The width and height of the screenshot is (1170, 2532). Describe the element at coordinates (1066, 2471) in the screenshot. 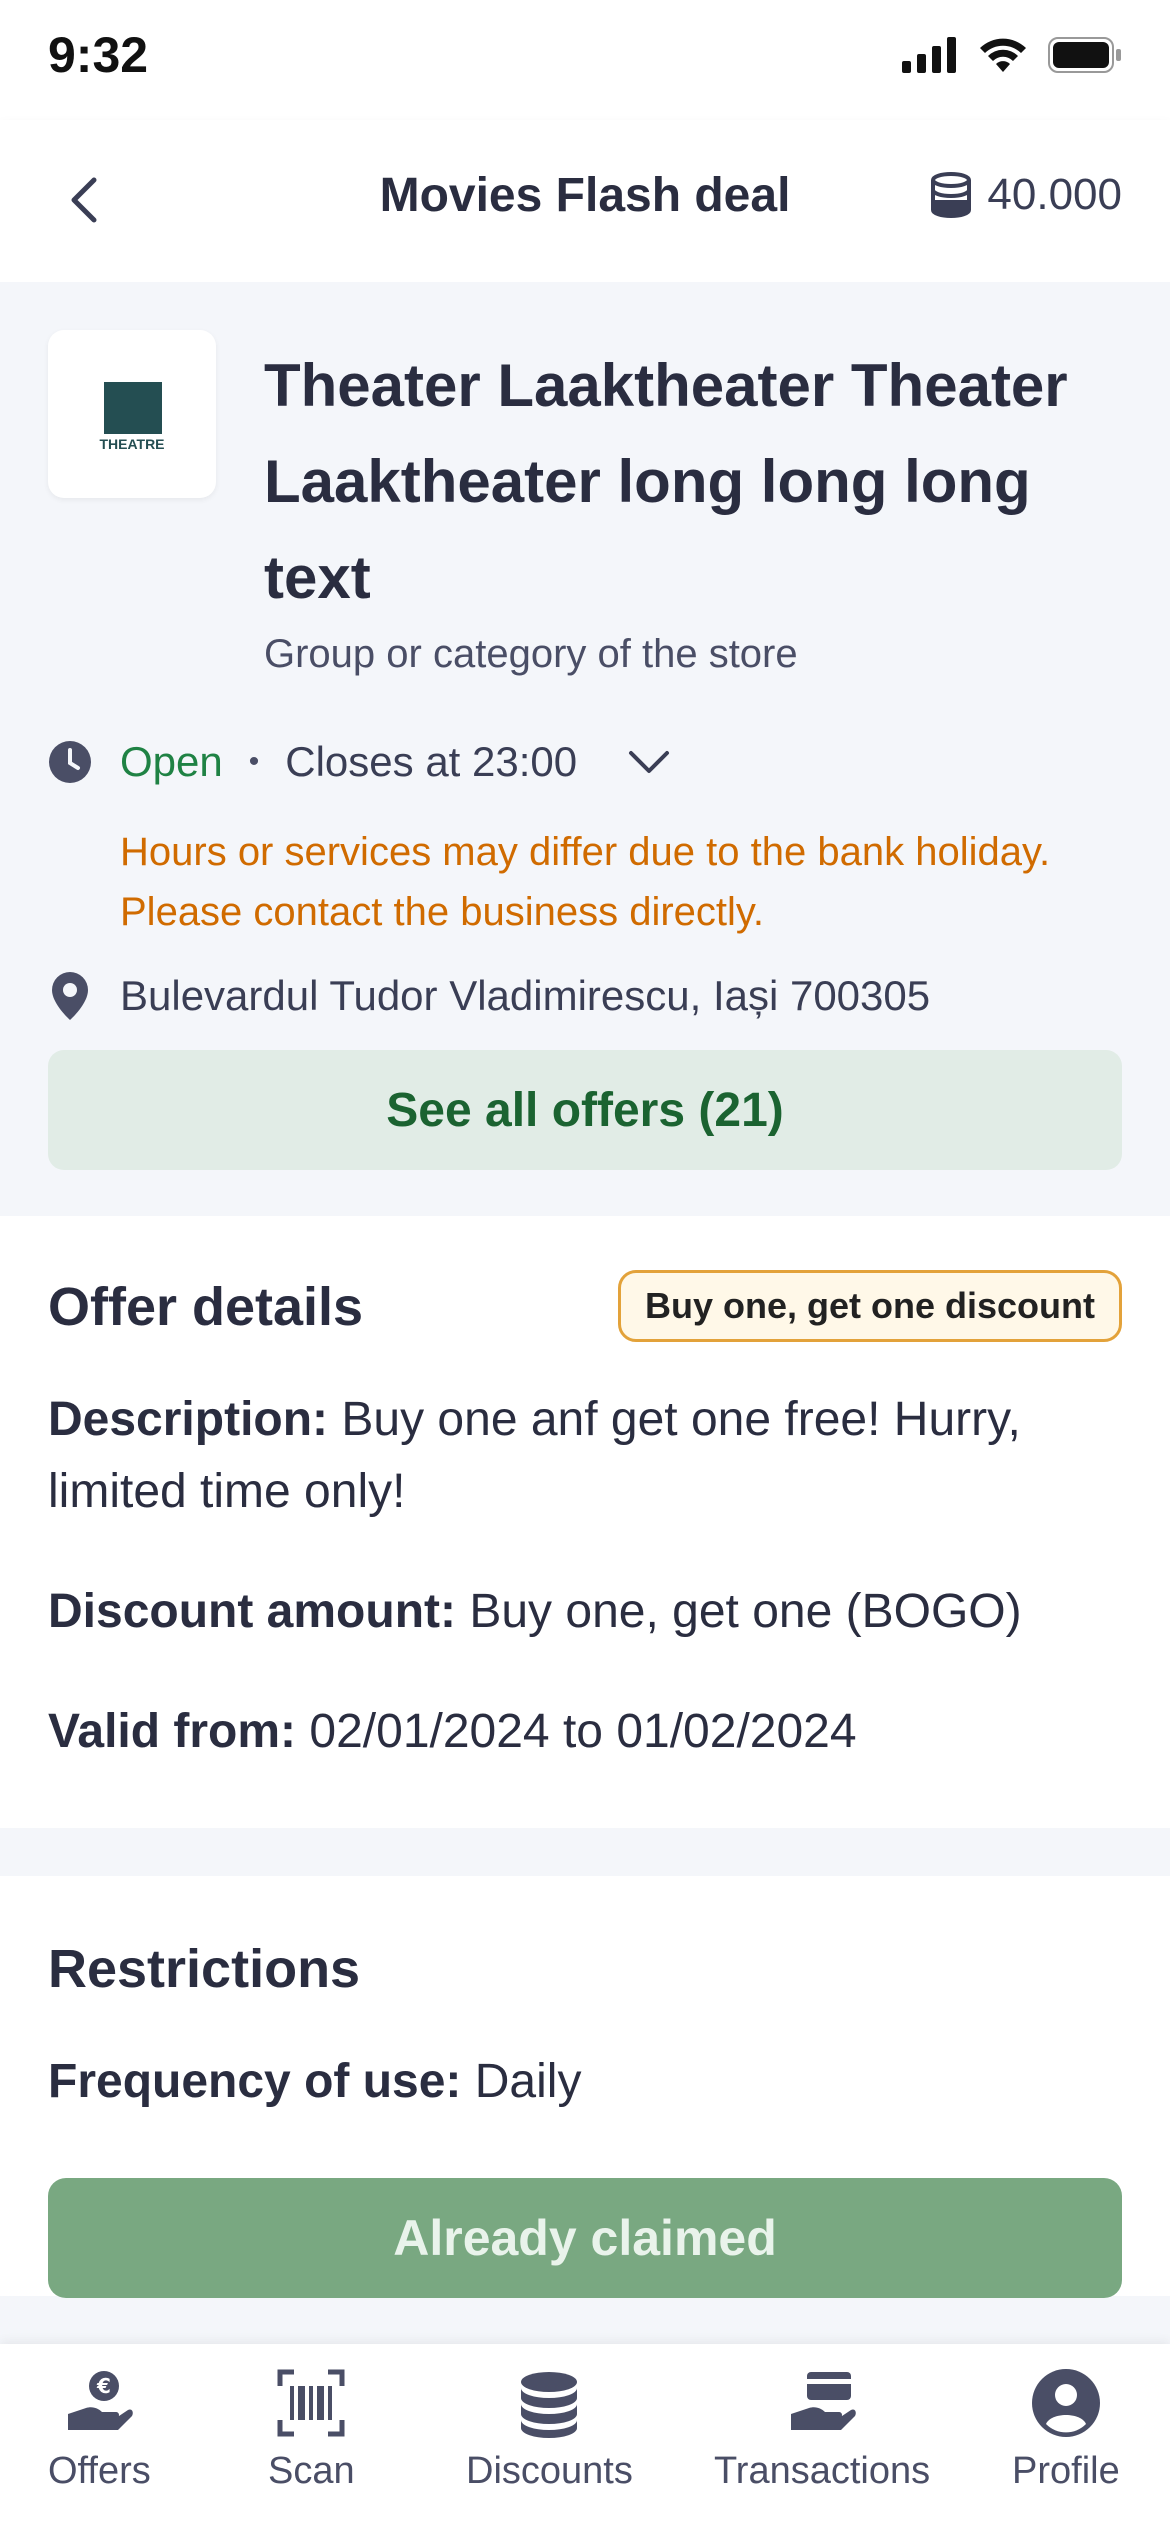

I see `tab-profile-label: Profile` at that location.